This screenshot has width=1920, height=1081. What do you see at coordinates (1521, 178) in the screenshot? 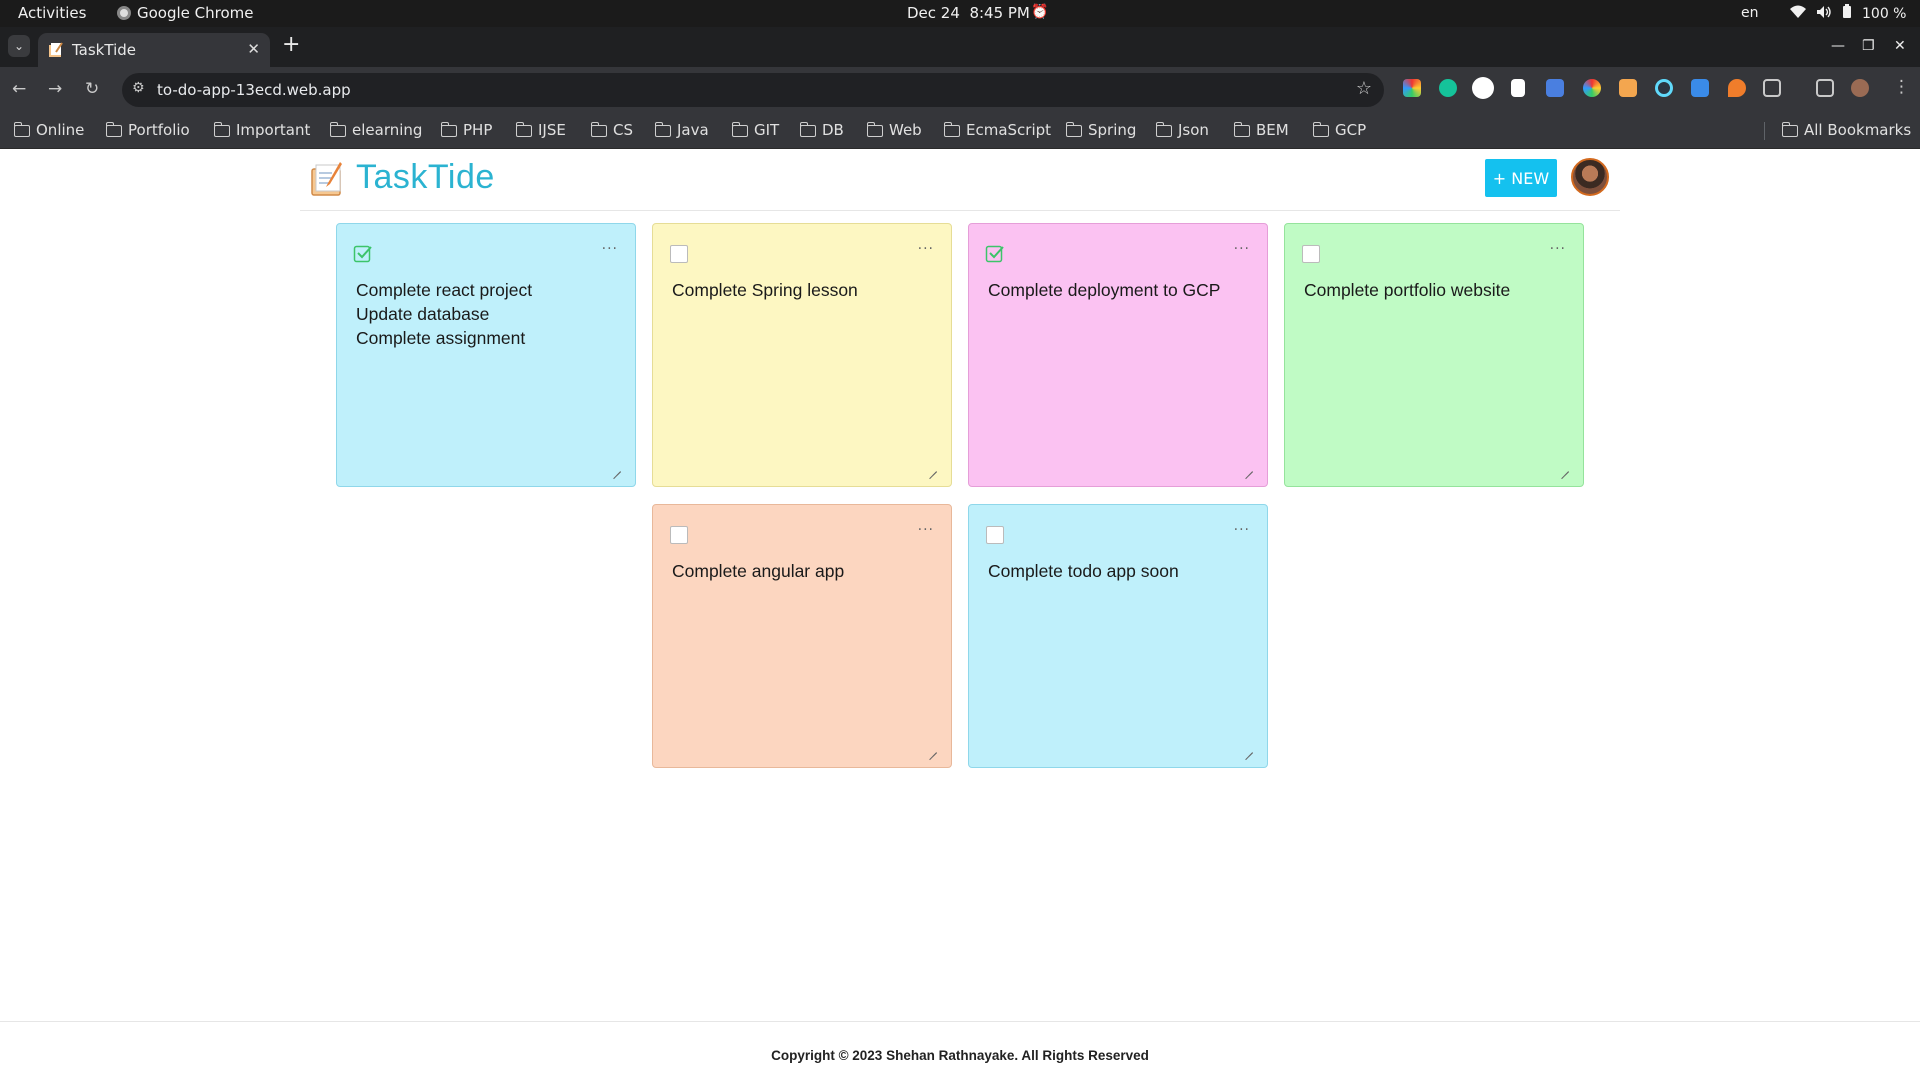
I see `new-note-button: + NEW` at bounding box center [1521, 178].